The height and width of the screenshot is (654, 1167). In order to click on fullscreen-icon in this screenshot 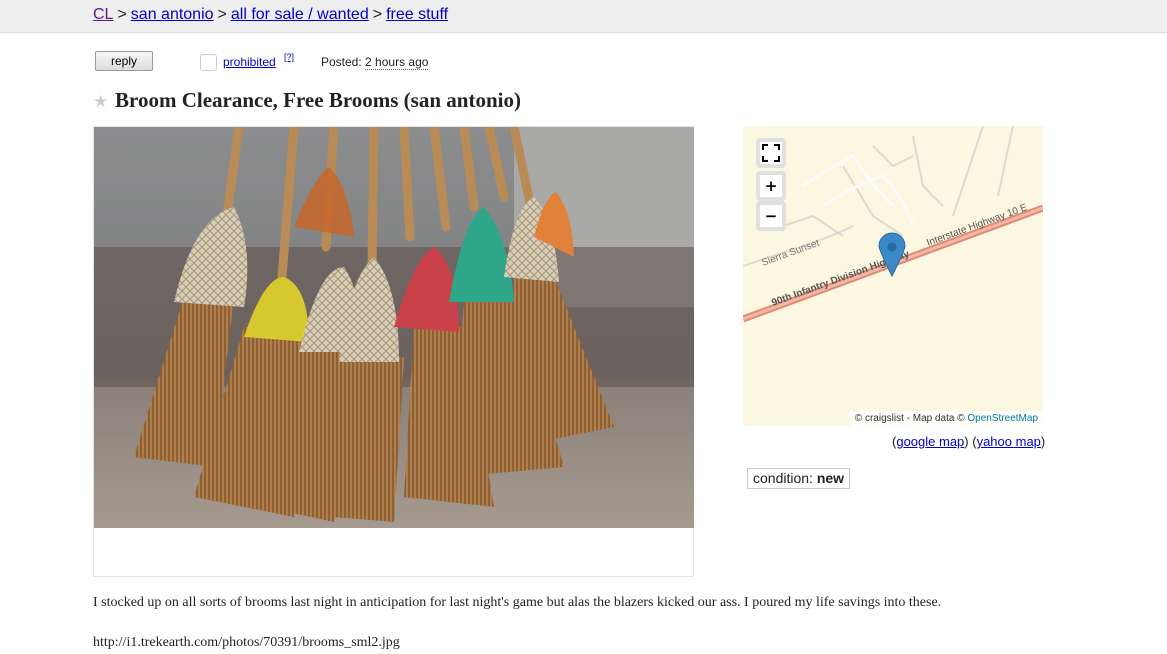, I will do `click(771, 153)`.